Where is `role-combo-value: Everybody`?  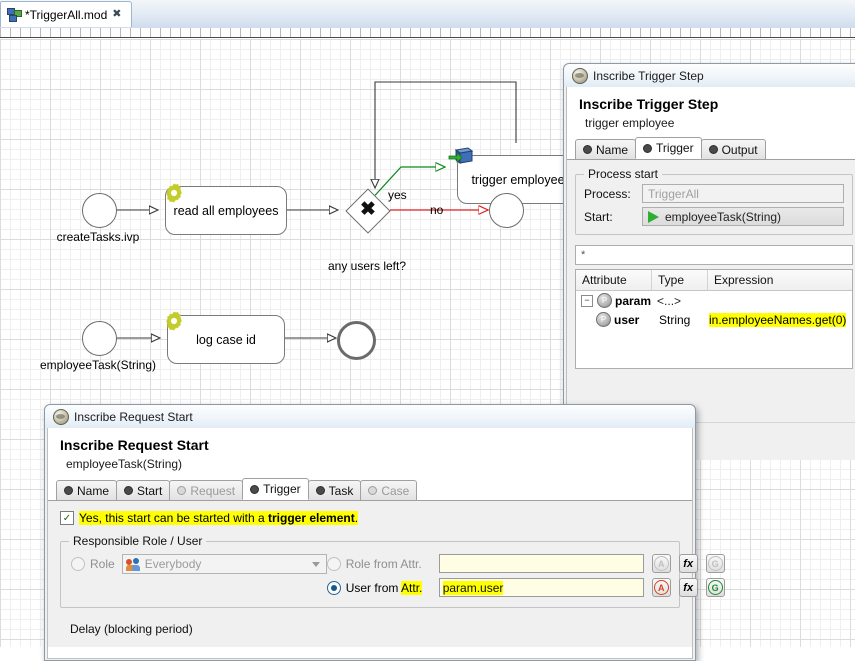 role-combo-value: Everybody is located at coordinates (173, 564).